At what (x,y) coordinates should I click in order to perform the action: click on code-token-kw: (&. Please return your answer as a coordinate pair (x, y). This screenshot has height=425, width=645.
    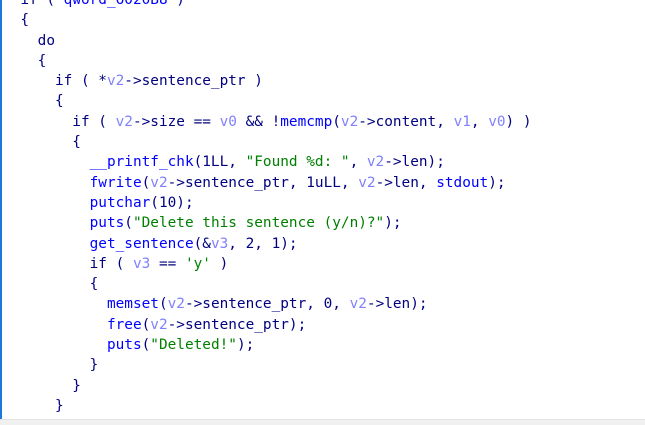
    Looking at the image, I should click on (202, 243).